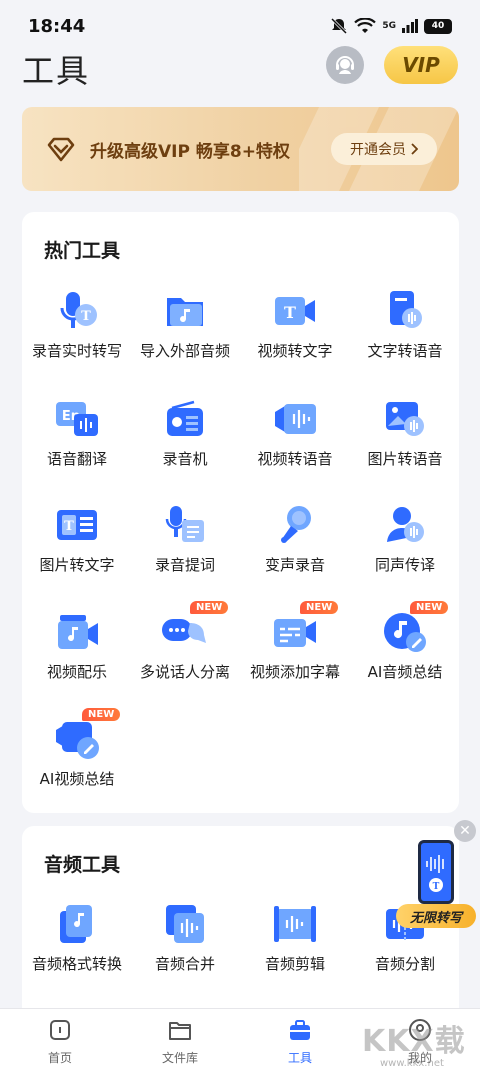 Image resolution: width=480 pixels, height=1072 pixels. Describe the element at coordinates (77, 419) in the screenshot. I see `translate-icon: En` at that location.